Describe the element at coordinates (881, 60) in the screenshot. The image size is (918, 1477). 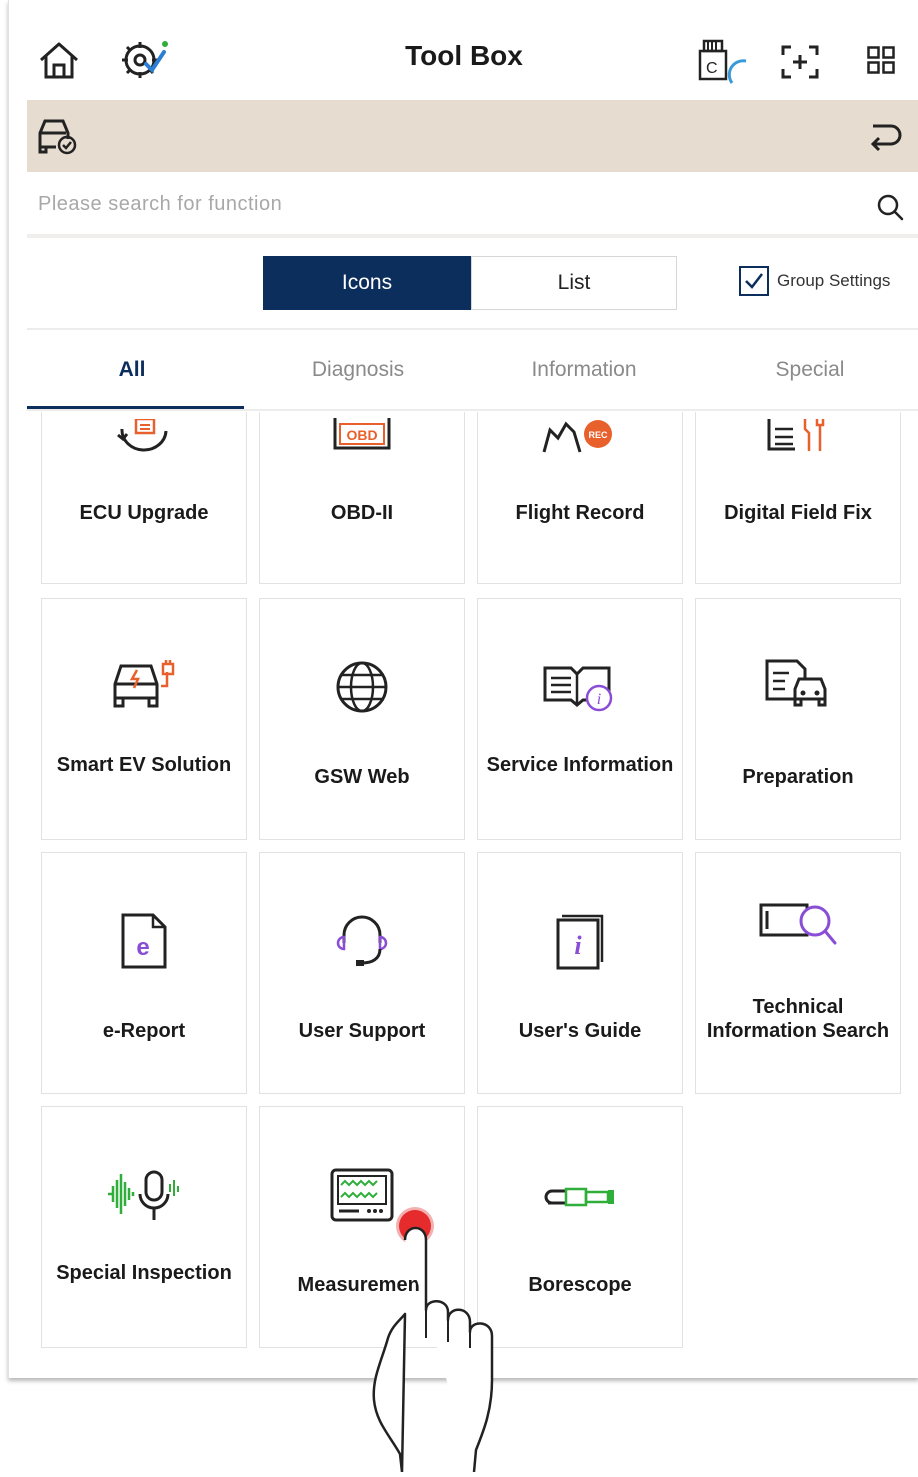
I see `grid-menu-icon` at that location.